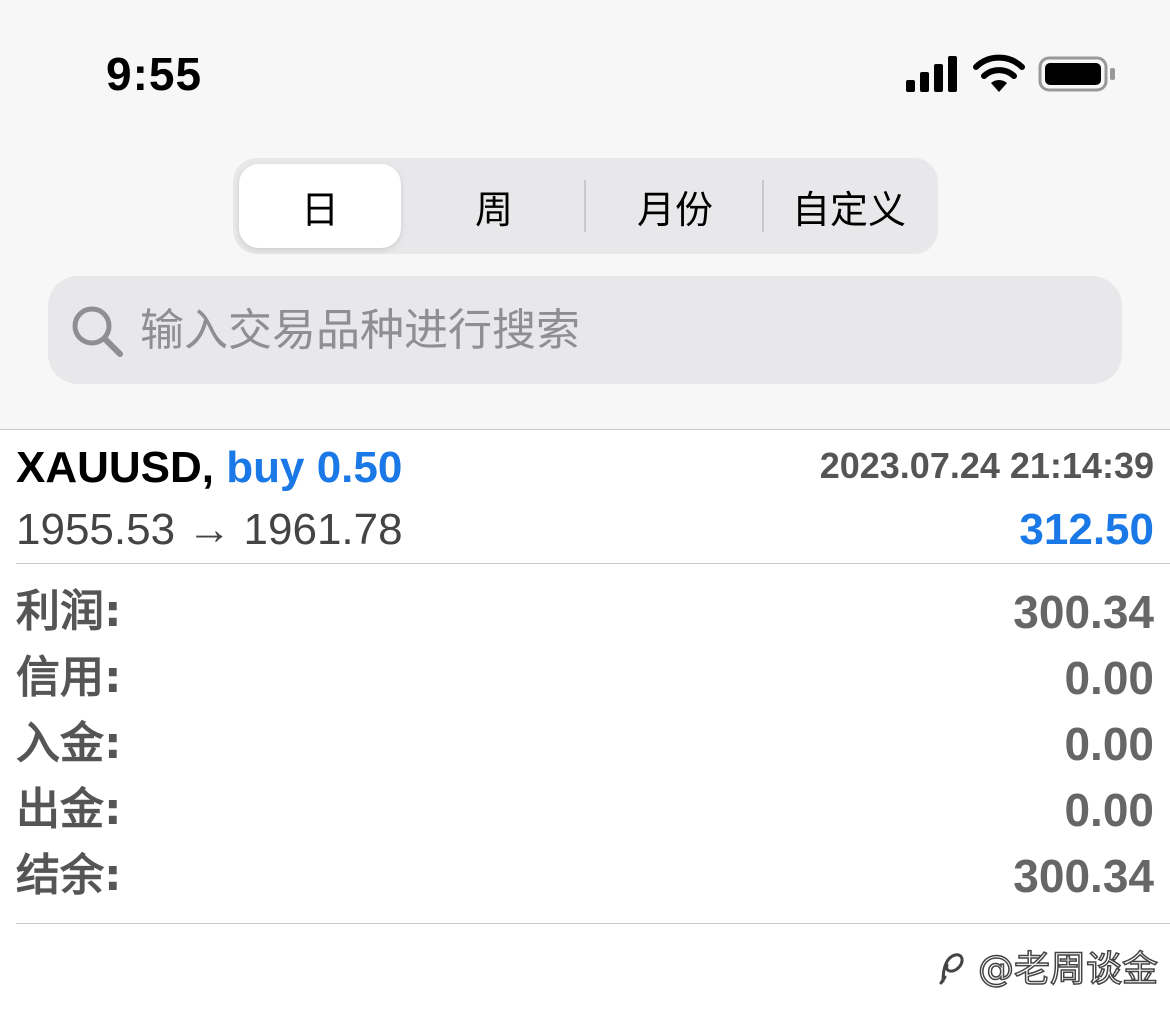  I want to click on arrow-icon: →, so click(209, 529).